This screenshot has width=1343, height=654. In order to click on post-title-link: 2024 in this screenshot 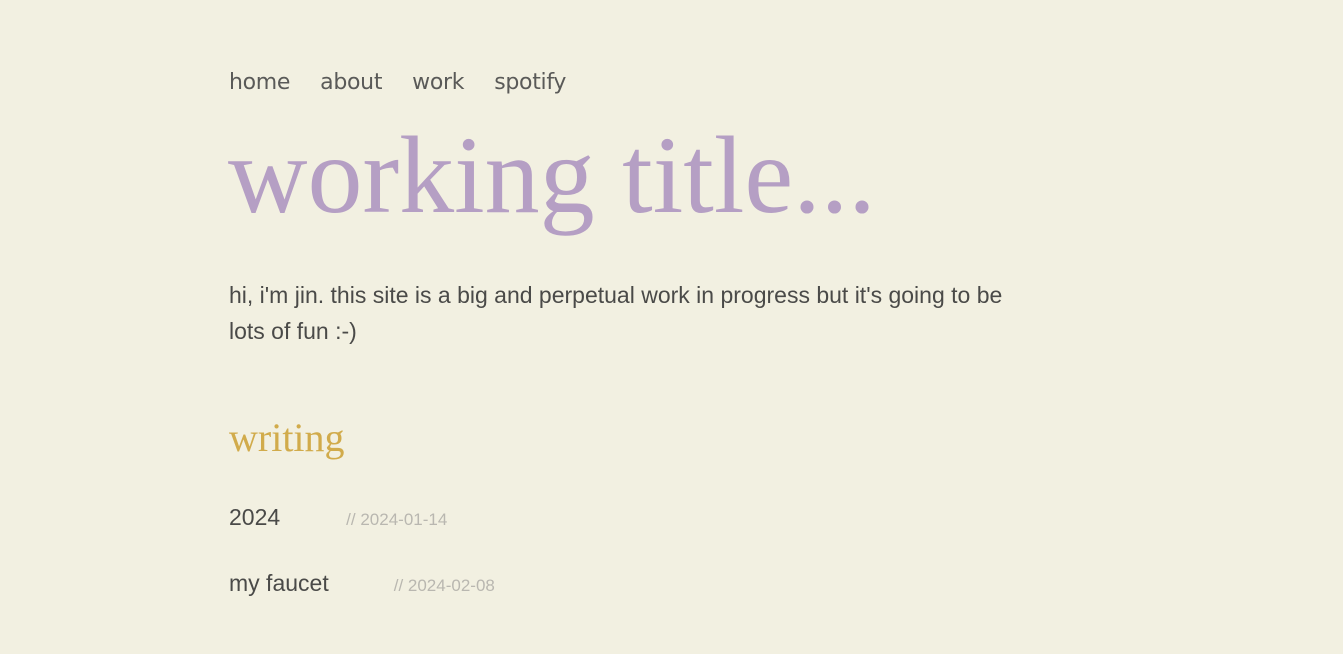, I will do `click(254, 517)`.